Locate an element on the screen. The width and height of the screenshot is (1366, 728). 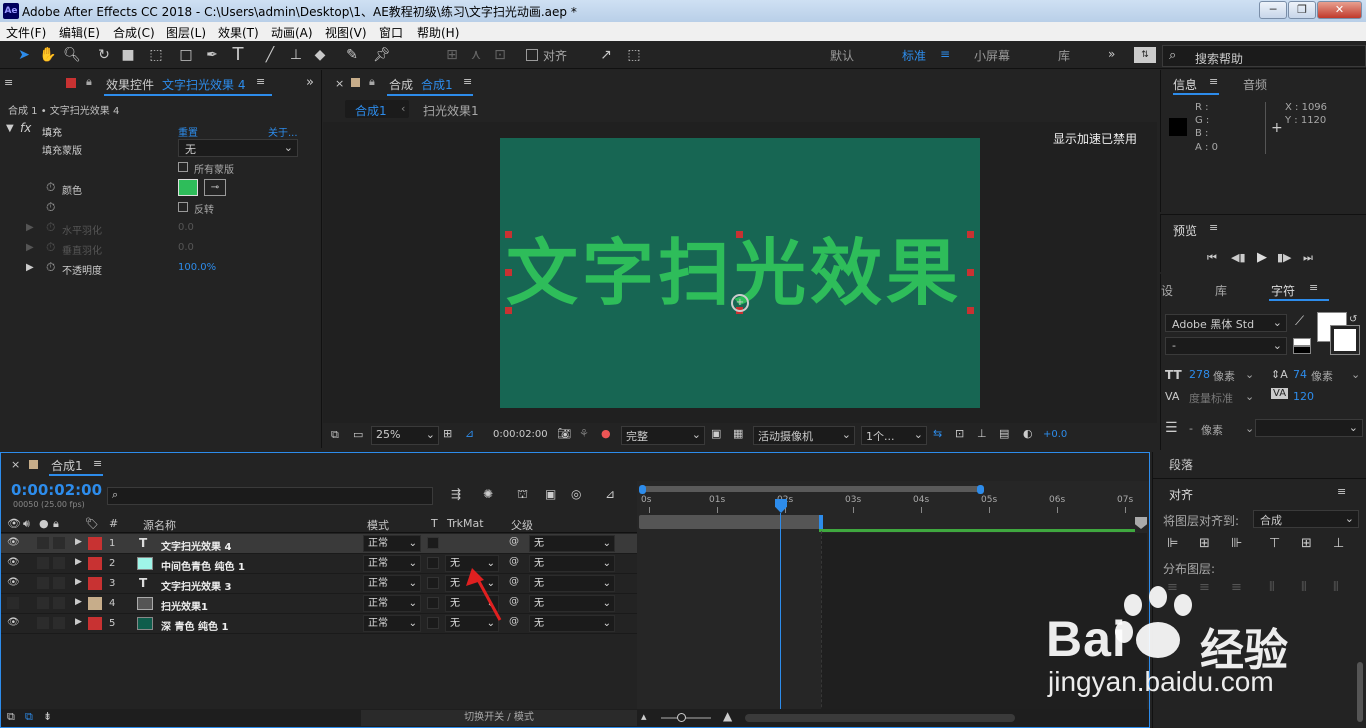
navigator-start-handle is located at coordinates (642, 489).